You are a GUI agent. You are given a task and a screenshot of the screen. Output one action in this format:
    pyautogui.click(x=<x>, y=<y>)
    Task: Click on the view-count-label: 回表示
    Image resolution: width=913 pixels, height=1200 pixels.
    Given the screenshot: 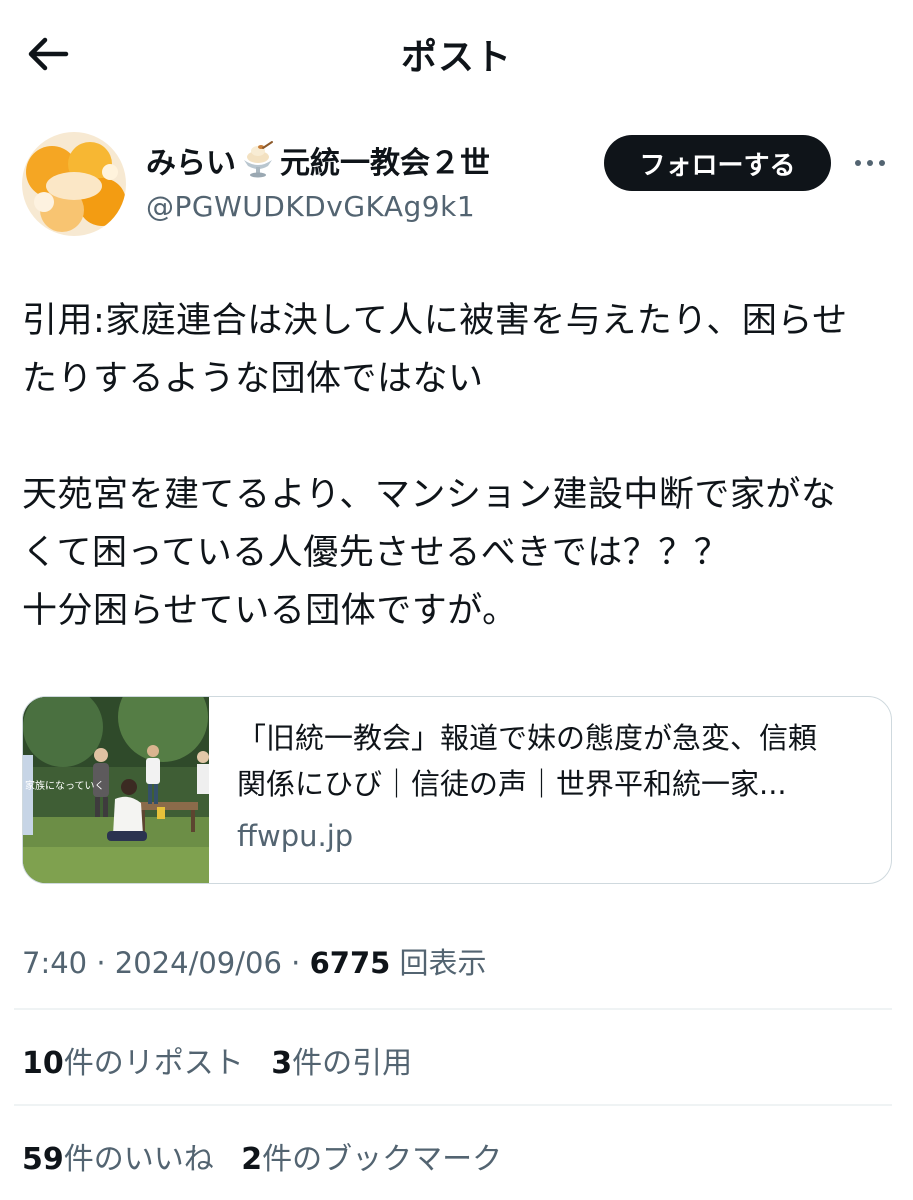 What is the action you would take?
    pyautogui.click(x=443, y=963)
    